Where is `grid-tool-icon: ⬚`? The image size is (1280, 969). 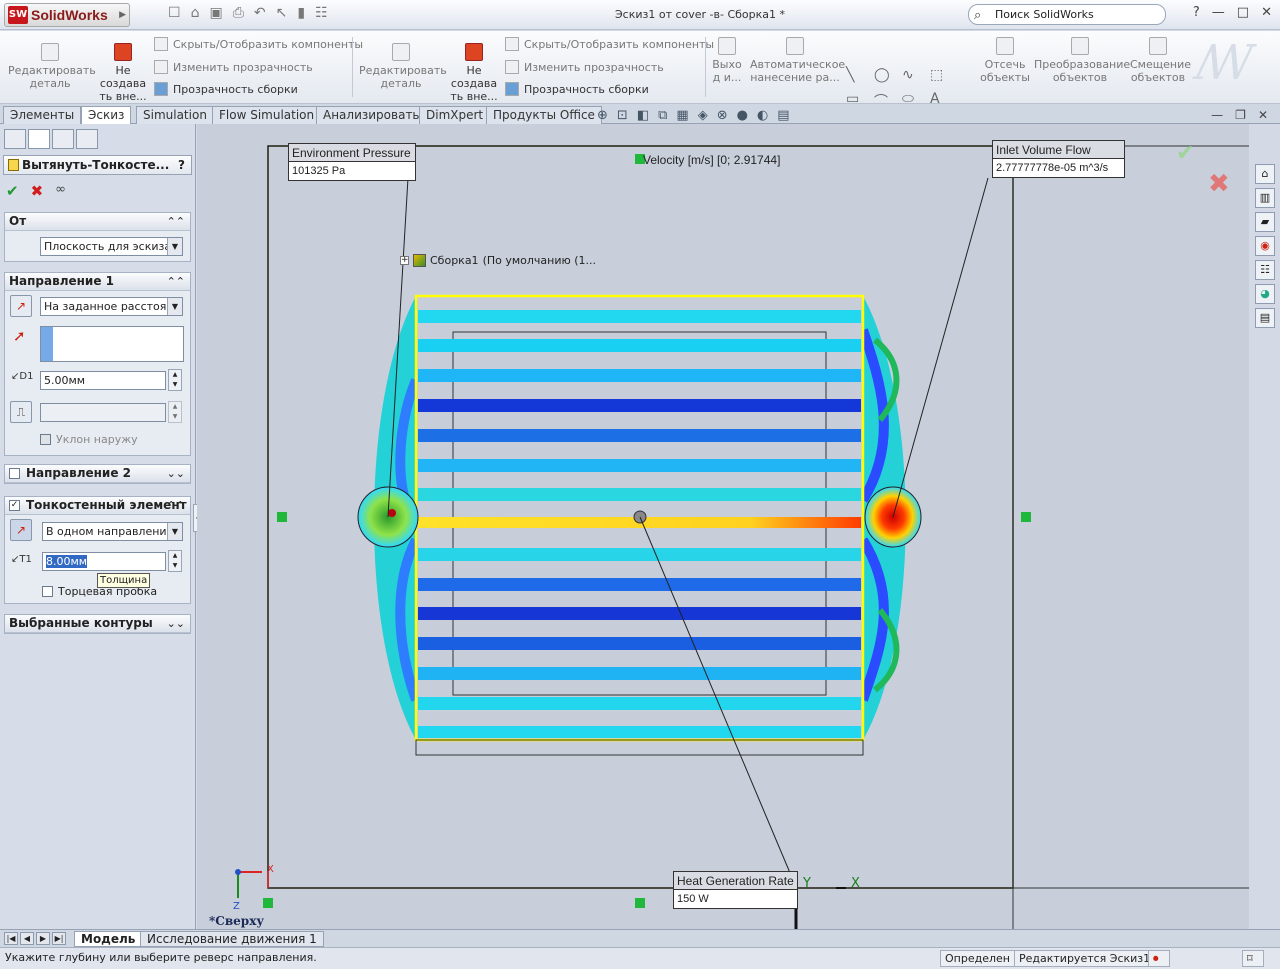 grid-tool-icon: ⬚ is located at coordinates (944, 75).